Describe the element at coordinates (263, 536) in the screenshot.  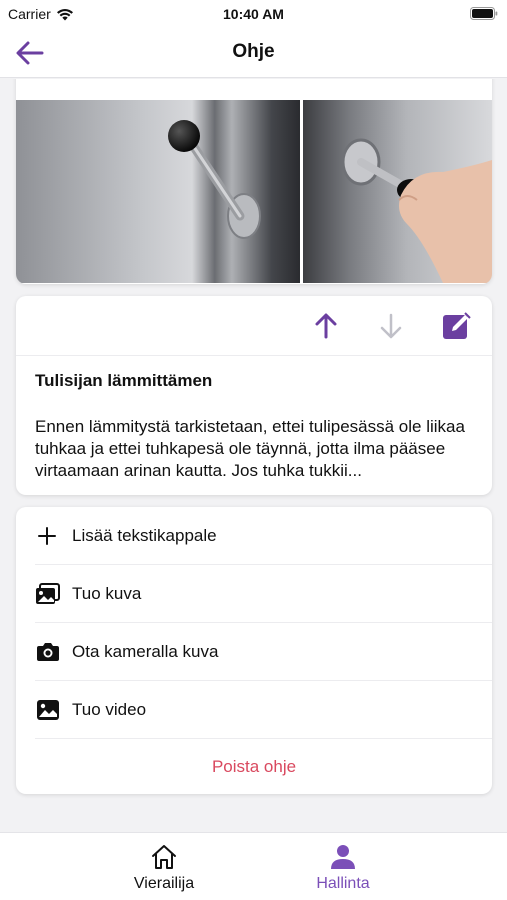
I see `add-paragraph-button: Lisää tekstikappale` at that location.